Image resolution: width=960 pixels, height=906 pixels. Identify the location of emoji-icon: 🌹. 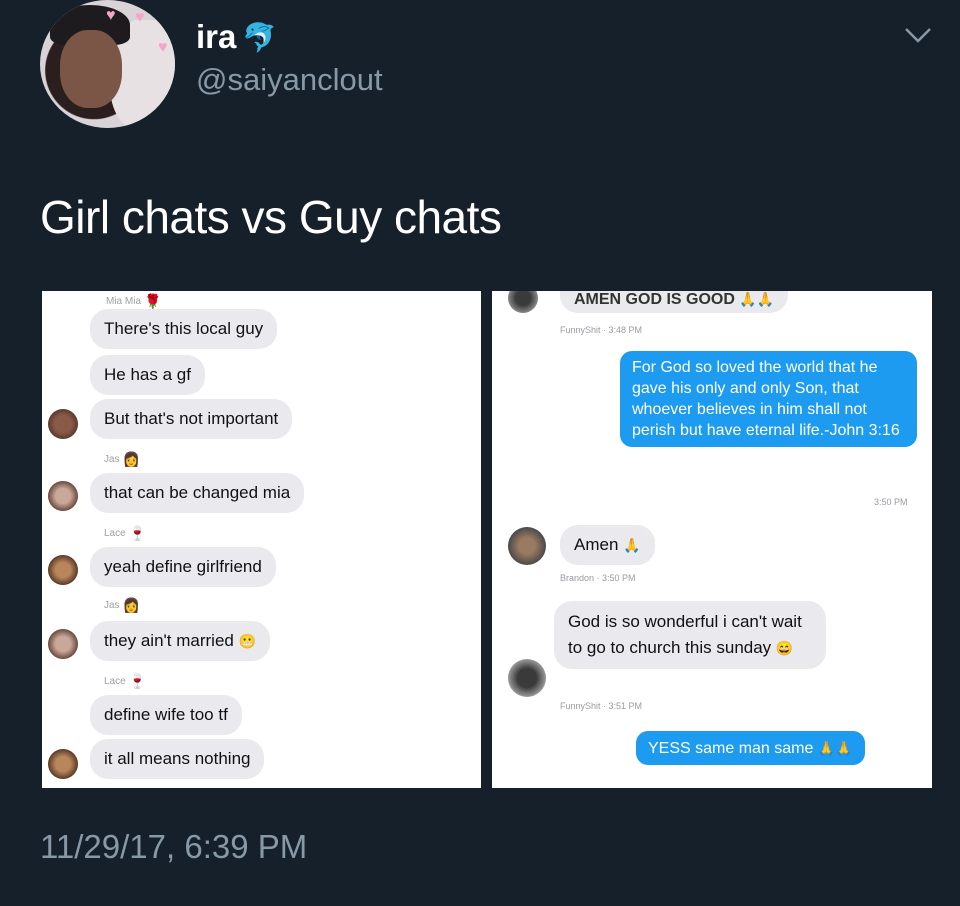
(153, 301).